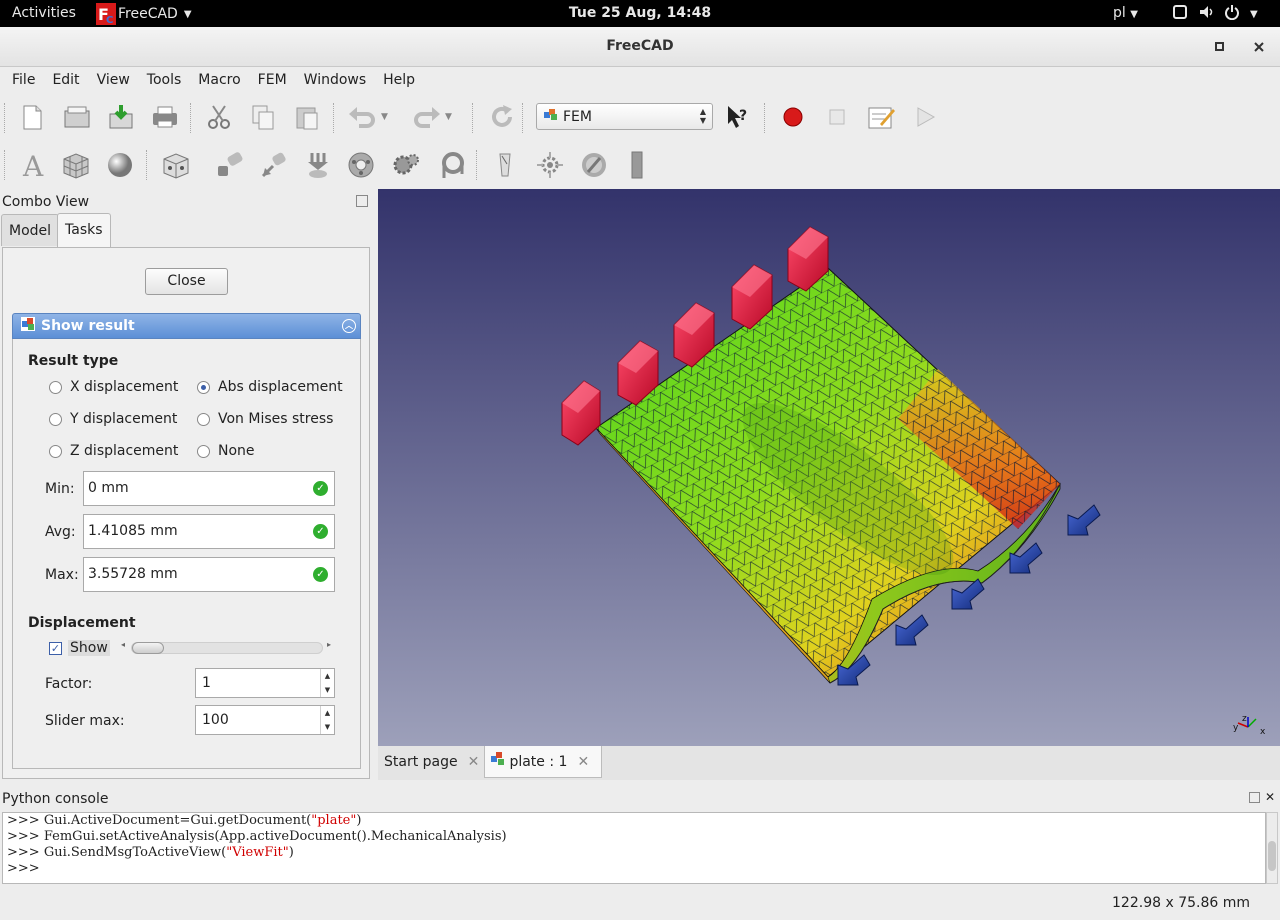 The height and width of the screenshot is (920, 1280). What do you see at coordinates (427, 117) in the screenshot?
I see `redo-icon` at bounding box center [427, 117].